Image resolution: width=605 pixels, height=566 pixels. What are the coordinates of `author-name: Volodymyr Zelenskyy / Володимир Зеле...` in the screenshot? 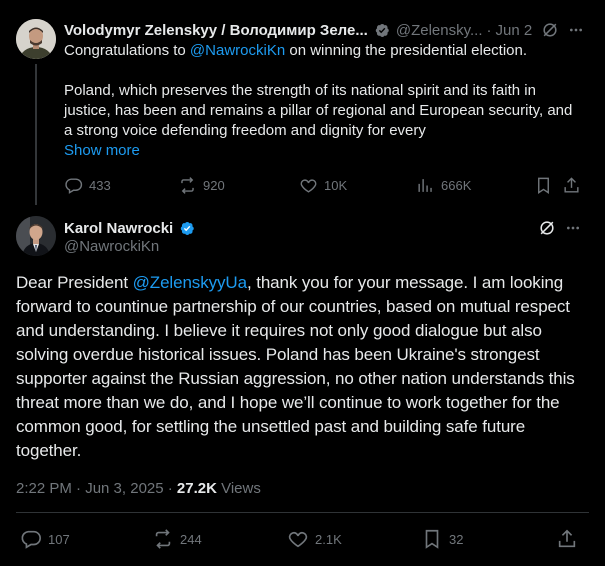 It's located at (216, 30).